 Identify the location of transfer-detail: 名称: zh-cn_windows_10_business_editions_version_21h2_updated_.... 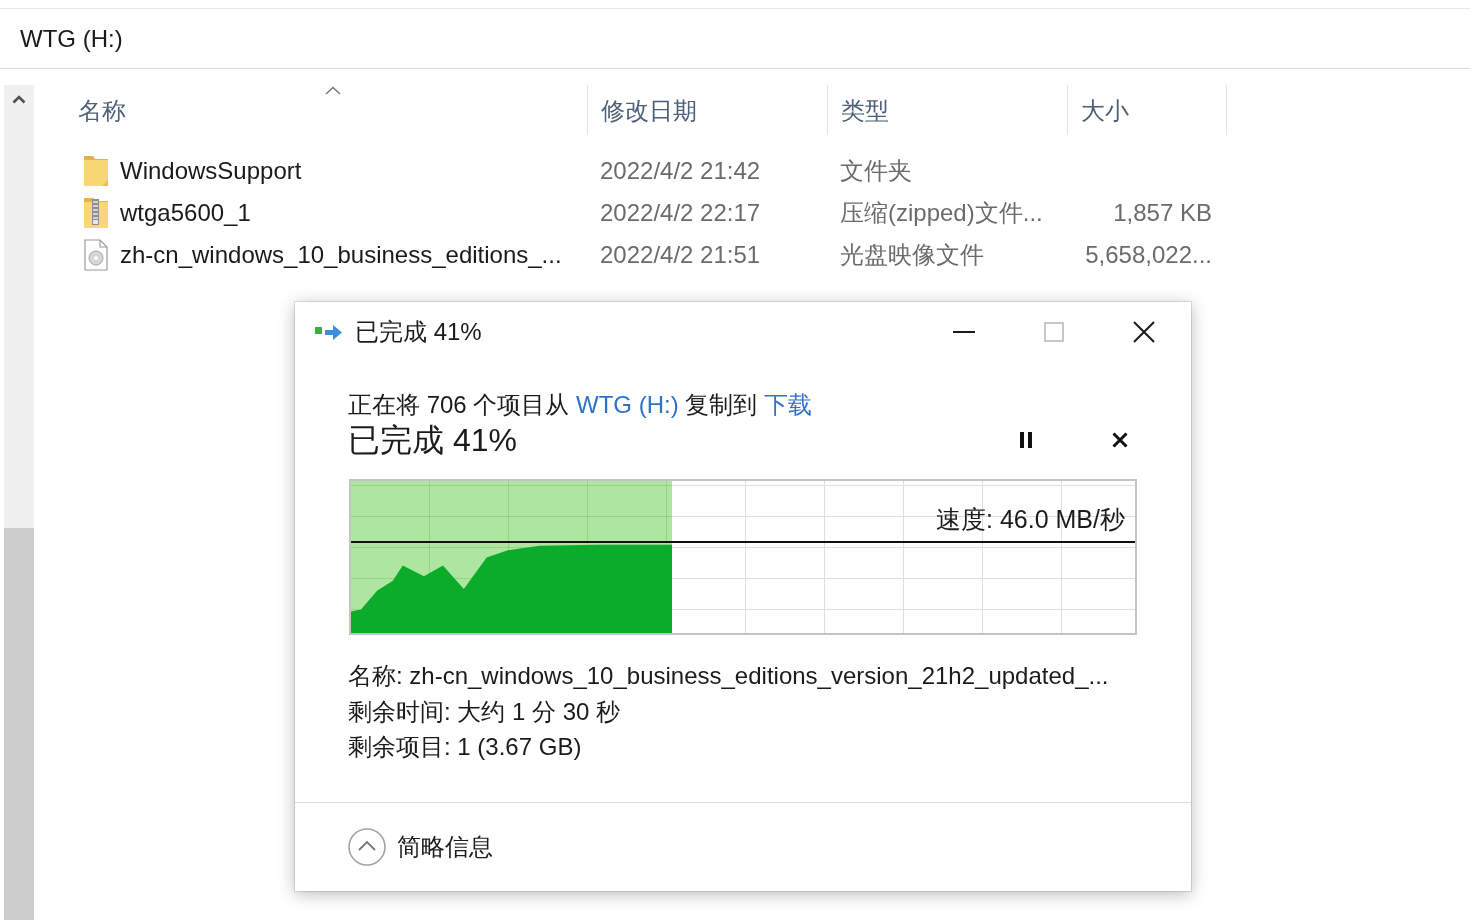
(728, 675).